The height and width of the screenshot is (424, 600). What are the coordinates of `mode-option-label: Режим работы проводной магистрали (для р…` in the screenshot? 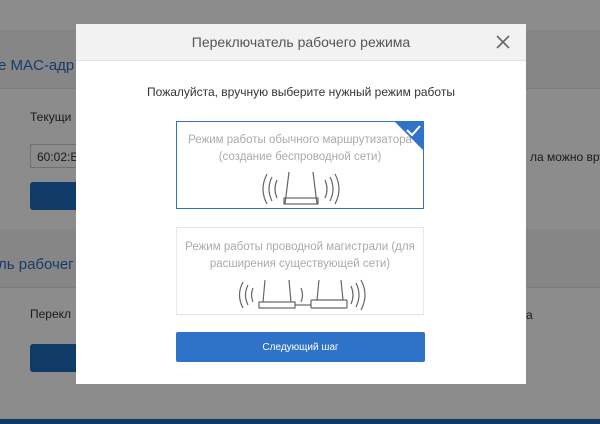 It's located at (300, 255).